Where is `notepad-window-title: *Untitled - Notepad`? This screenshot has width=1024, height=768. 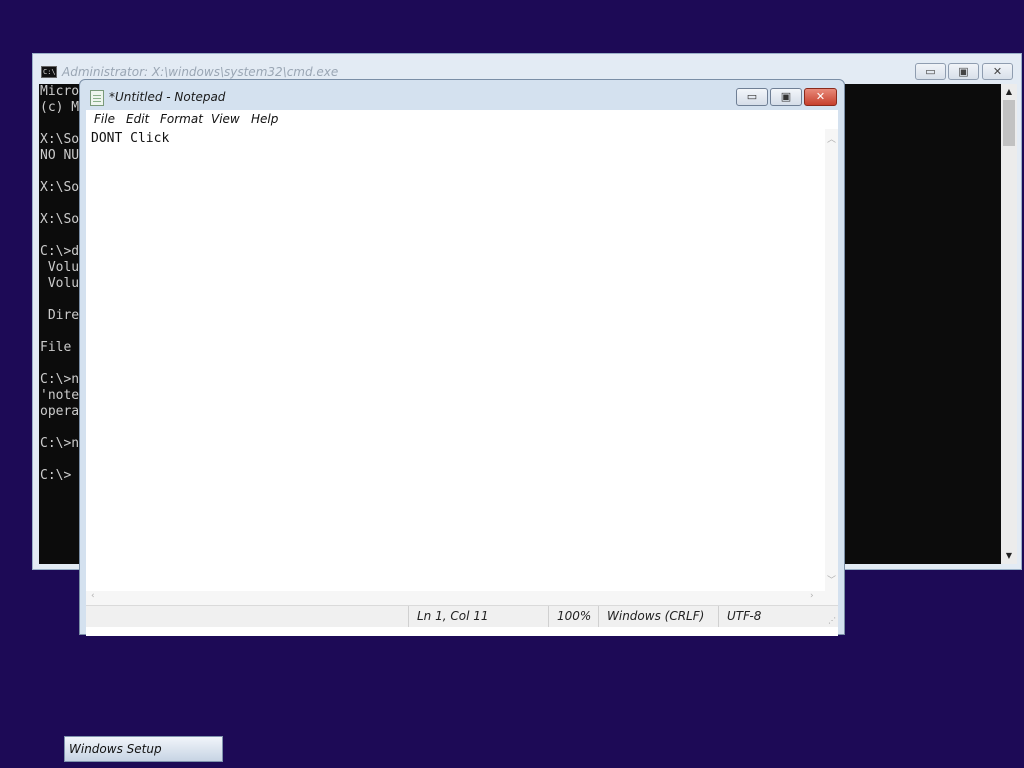
notepad-window-title: *Untitled - Notepad is located at coordinates (167, 97).